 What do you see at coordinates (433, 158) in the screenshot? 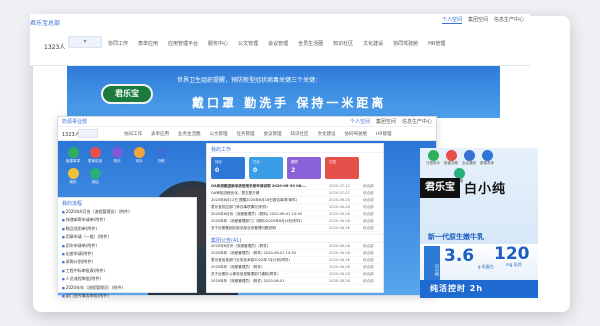
I see `ad-app: 日程助手` at bounding box center [433, 158].